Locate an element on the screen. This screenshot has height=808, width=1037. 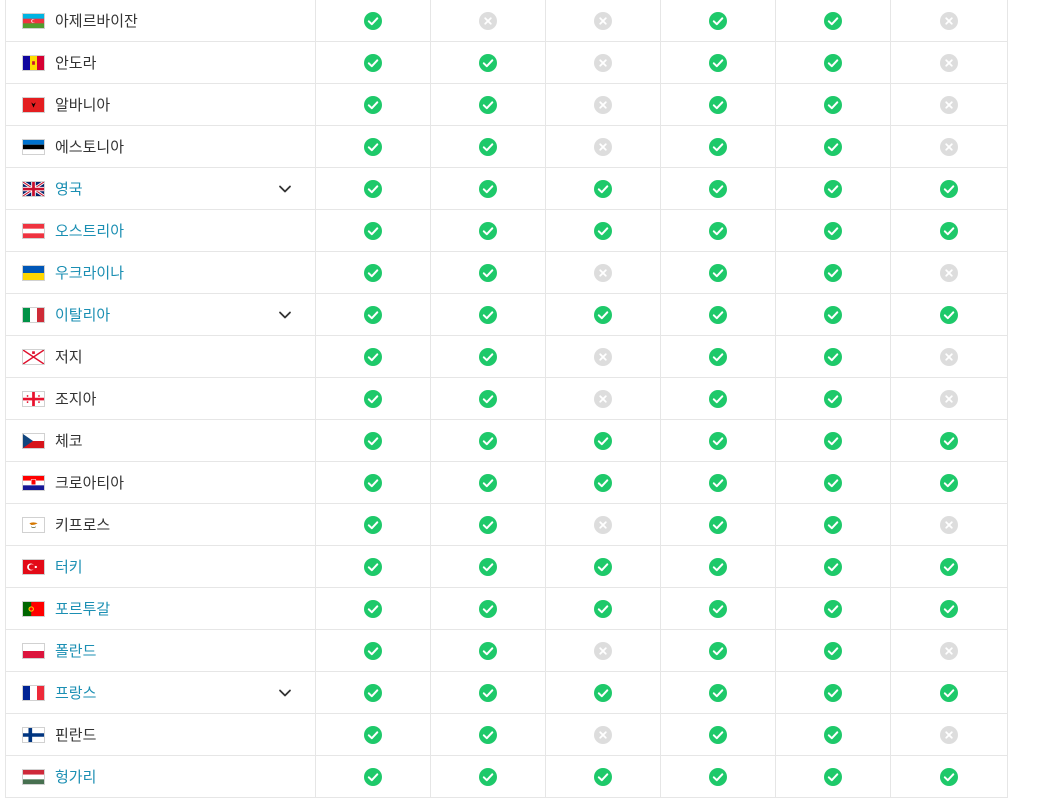
country-name-link: 오스트리아 is located at coordinates (89, 230).